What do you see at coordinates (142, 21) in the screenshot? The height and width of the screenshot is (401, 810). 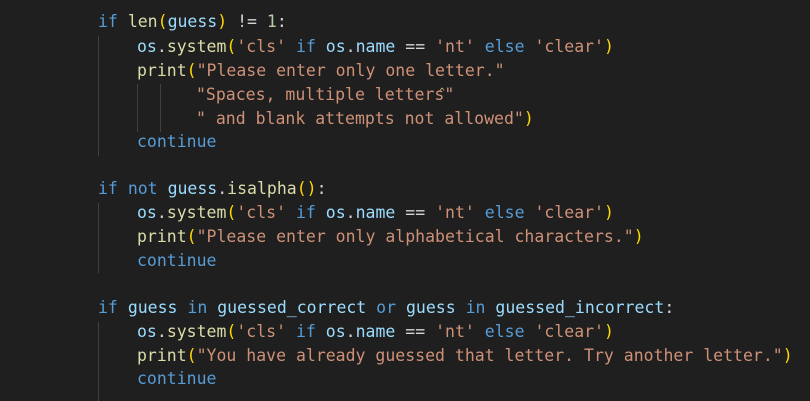 I see `code-token: len` at bounding box center [142, 21].